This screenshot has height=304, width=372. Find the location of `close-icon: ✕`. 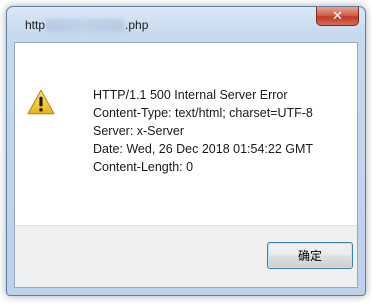

close-icon: ✕ is located at coordinates (337, 16).